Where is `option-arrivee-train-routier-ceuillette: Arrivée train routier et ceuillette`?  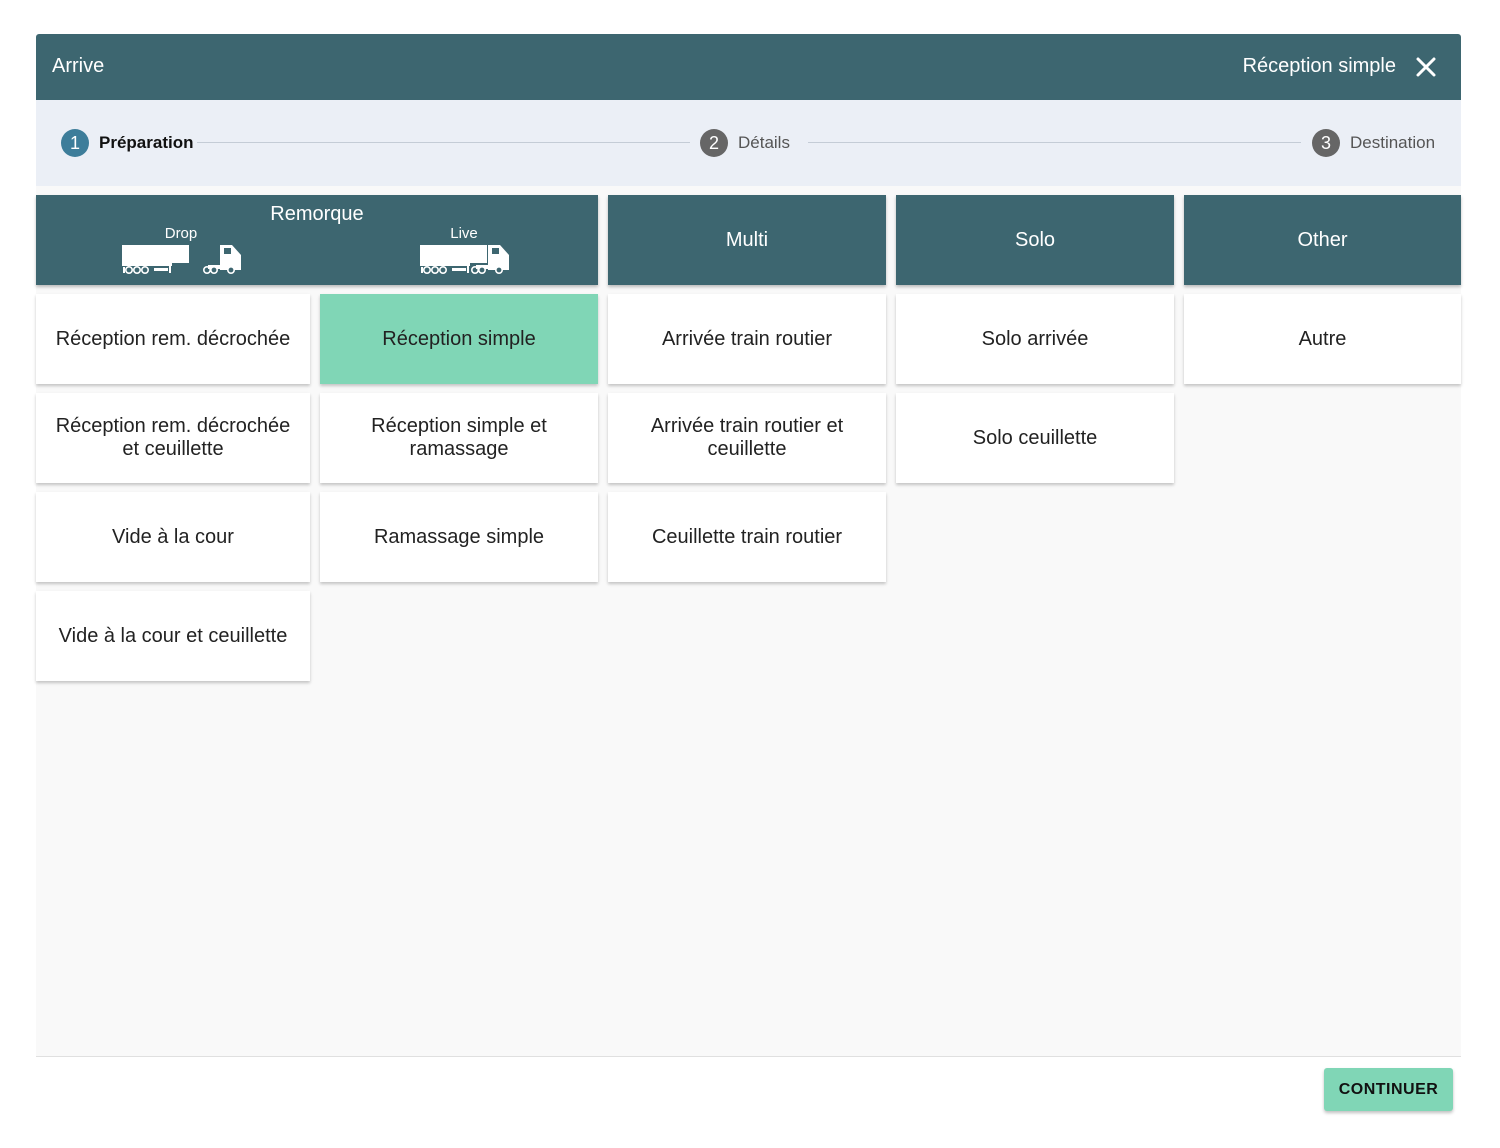
option-arrivee-train-routier-ceuillette: Arrivée train routier et ceuillette is located at coordinates (747, 438).